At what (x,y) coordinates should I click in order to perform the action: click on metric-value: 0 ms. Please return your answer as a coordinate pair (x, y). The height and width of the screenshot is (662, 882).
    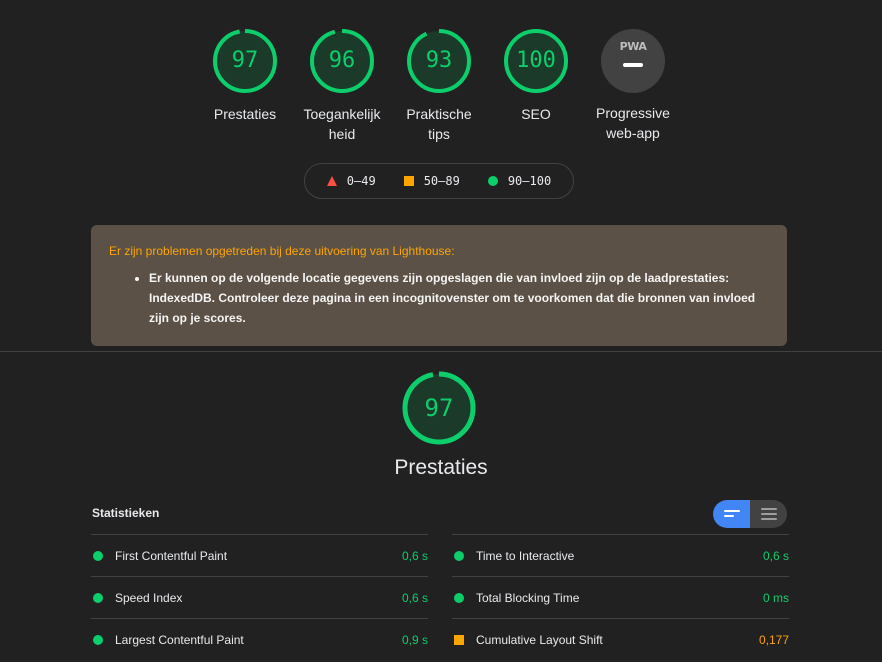
    Looking at the image, I should click on (775, 597).